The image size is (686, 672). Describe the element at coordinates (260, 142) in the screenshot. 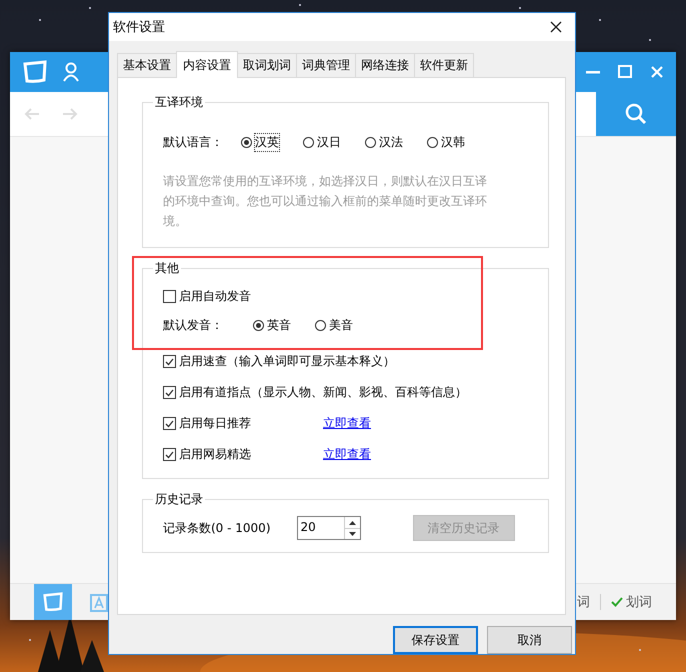

I see `radio-button: 汉英` at that location.